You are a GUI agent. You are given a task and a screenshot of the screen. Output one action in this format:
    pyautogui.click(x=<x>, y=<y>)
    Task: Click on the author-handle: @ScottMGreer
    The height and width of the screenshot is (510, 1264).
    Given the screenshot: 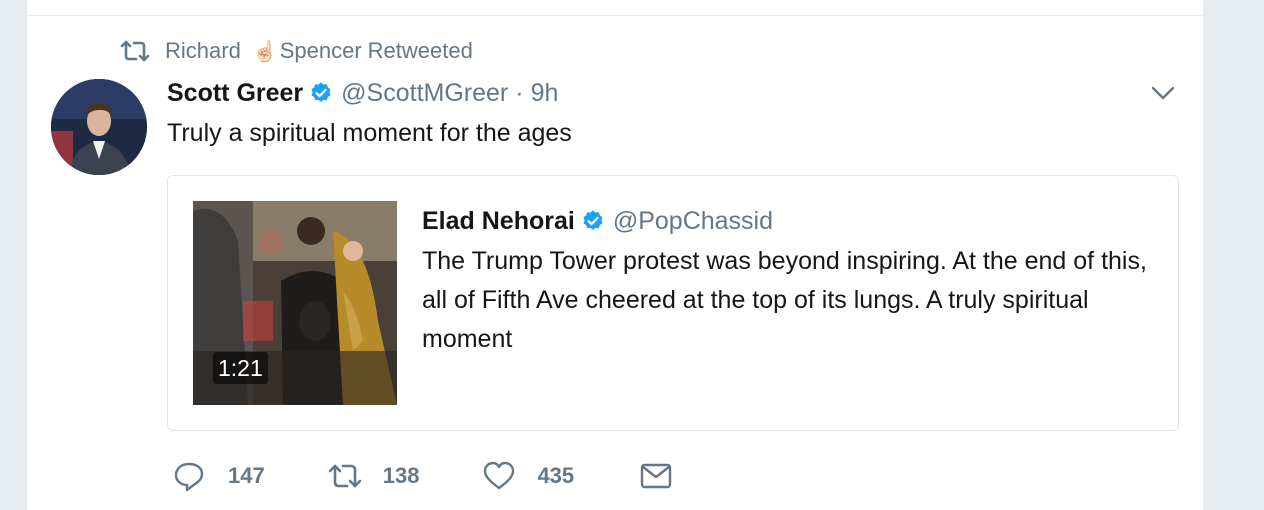 What is the action you would take?
    pyautogui.click(x=424, y=93)
    